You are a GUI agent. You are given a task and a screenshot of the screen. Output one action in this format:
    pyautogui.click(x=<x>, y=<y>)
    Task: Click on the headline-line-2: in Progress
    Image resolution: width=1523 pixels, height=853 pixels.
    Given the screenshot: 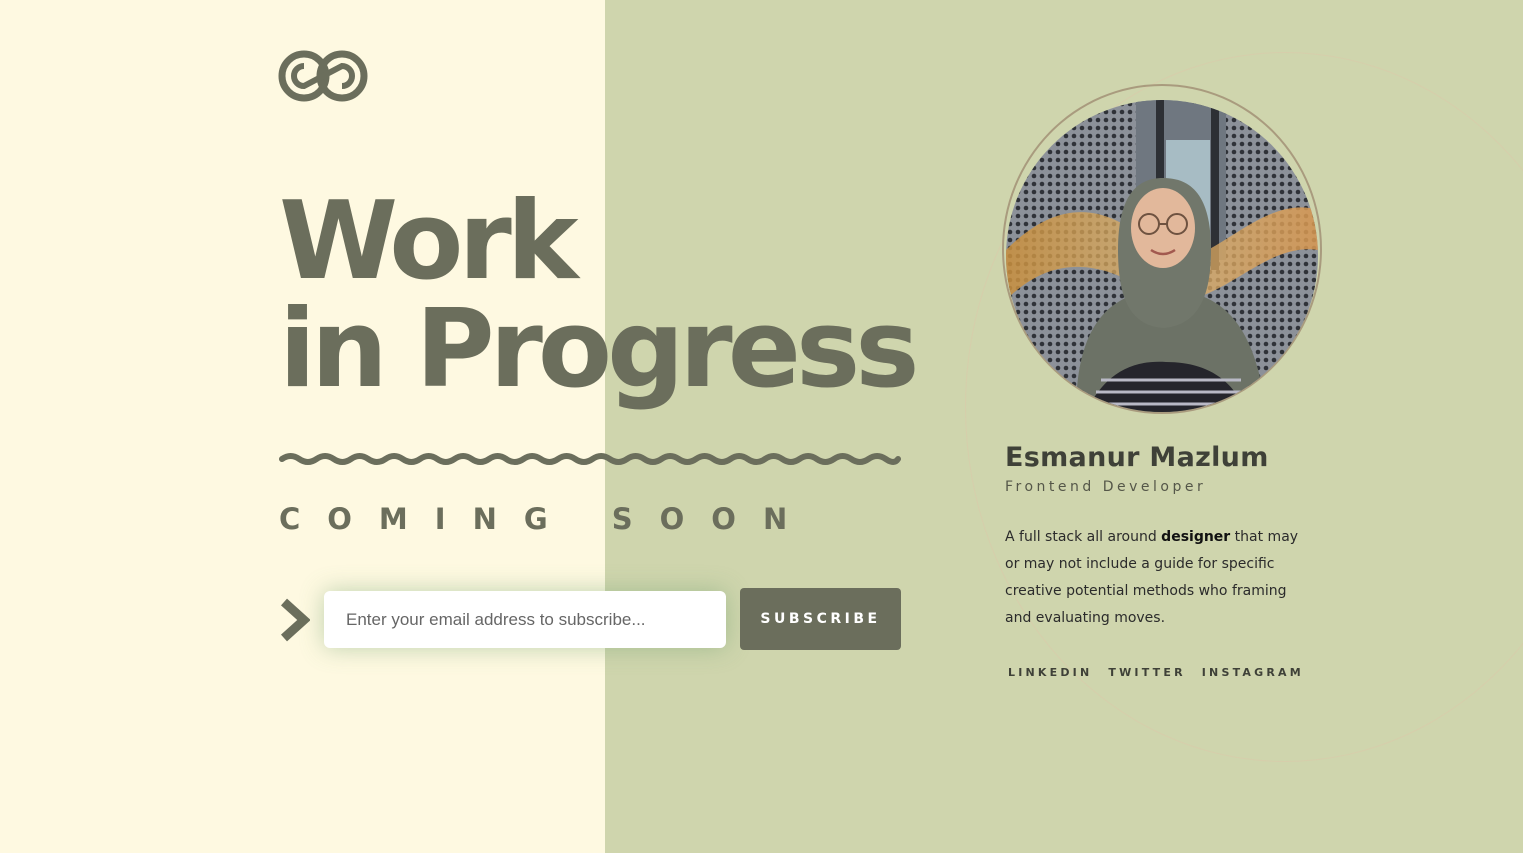 What is the action you would take?
    pyautogui.click(x=599, y=349)
    